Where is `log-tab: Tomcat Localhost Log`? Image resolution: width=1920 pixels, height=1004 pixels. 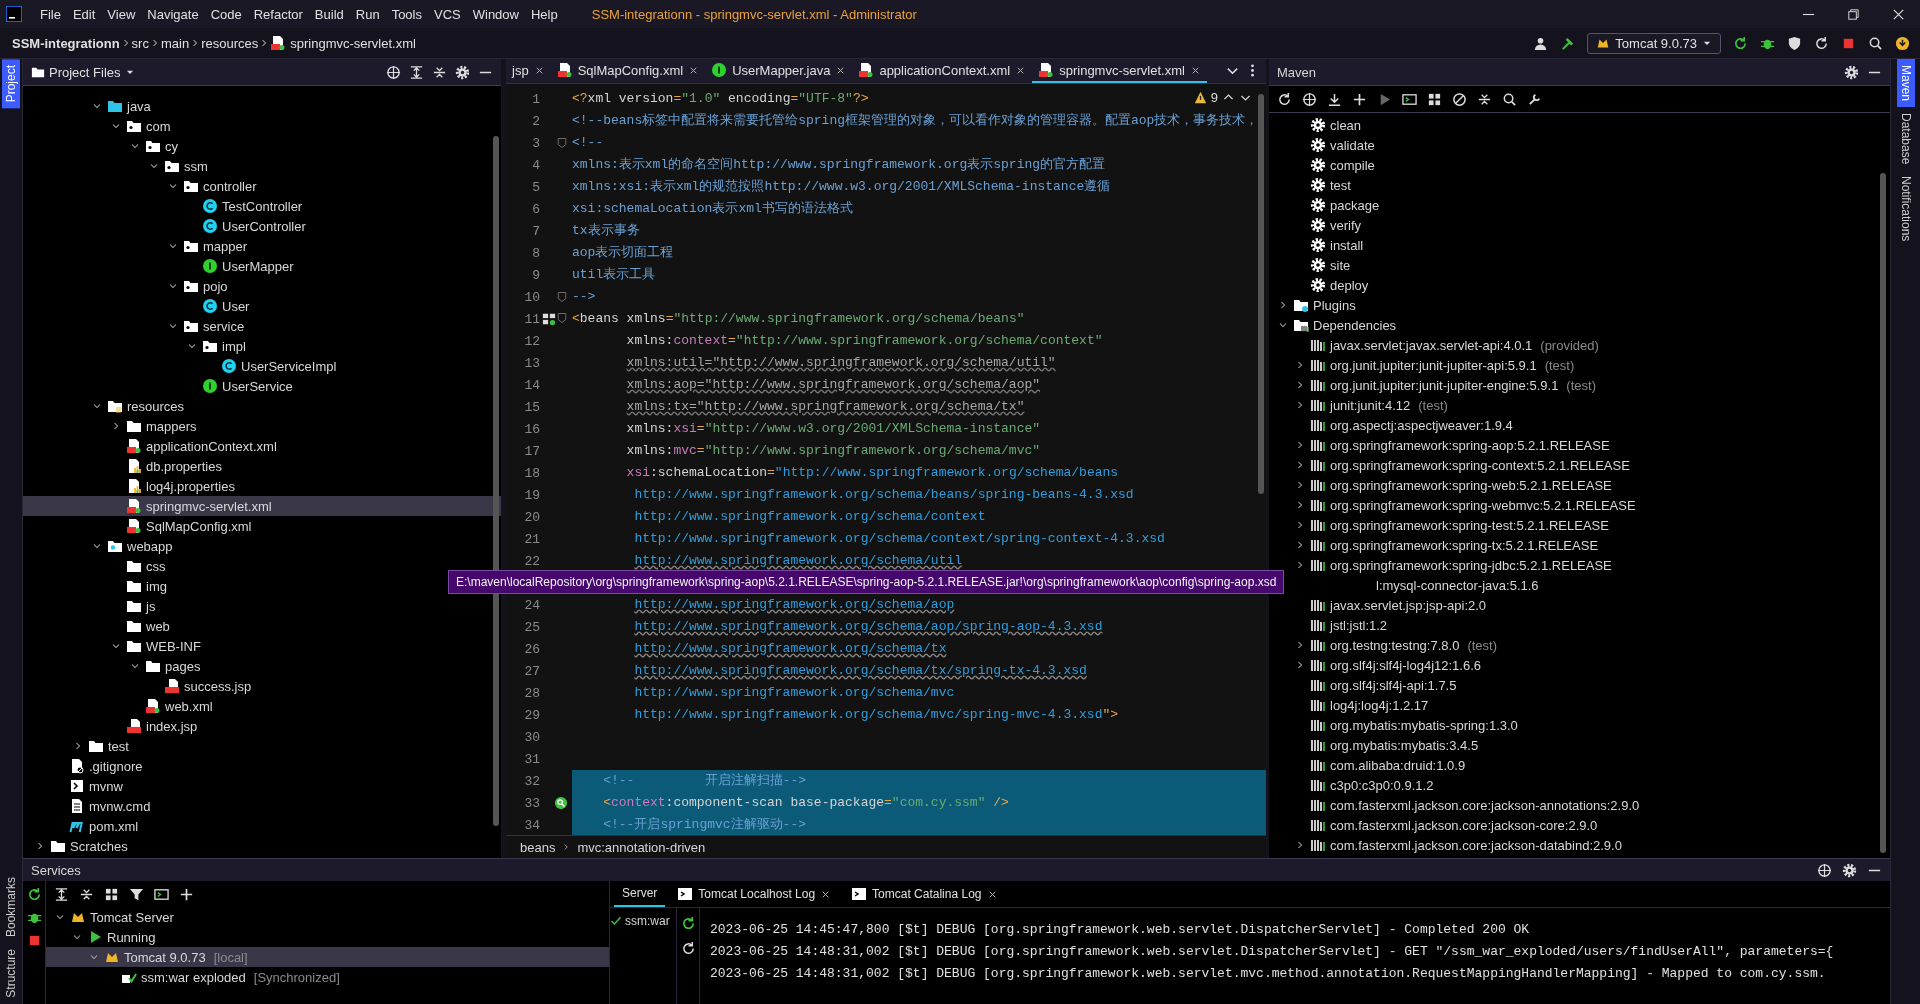 log-tab: Tomcat Localhost Log is located at coordinates (754, 894).